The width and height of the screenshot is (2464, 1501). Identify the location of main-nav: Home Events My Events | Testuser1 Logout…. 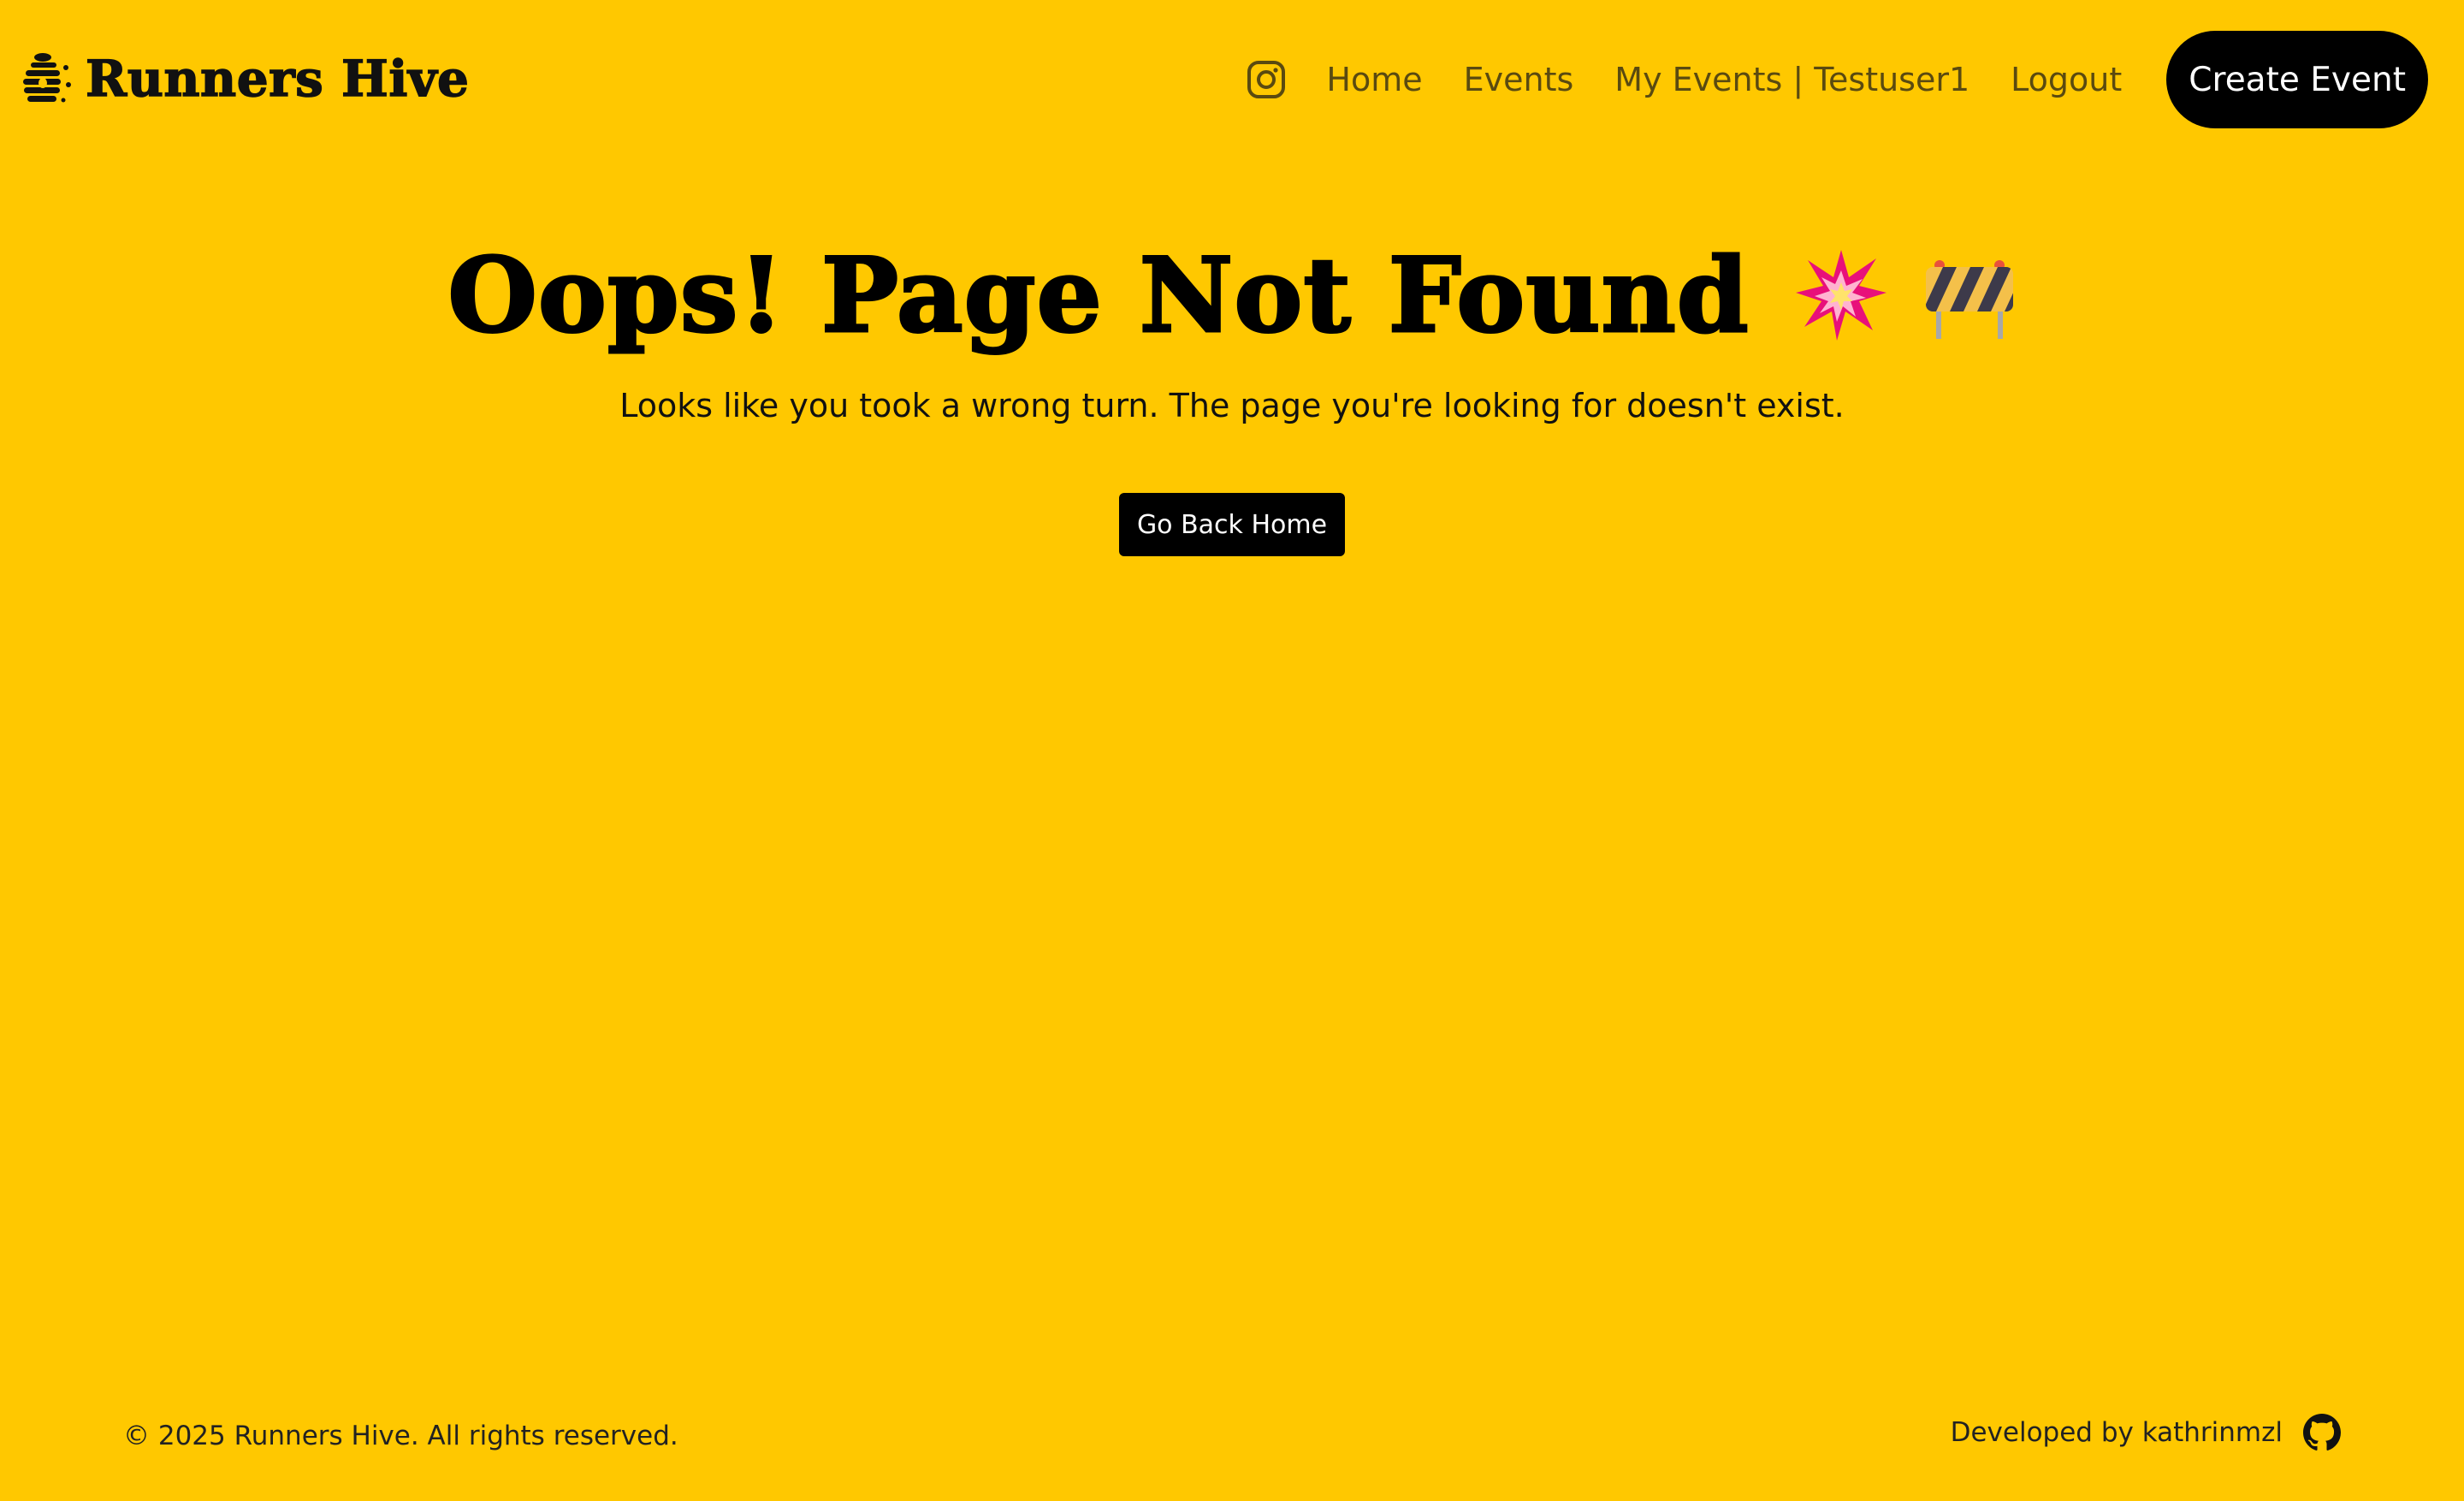
(1836, 79).